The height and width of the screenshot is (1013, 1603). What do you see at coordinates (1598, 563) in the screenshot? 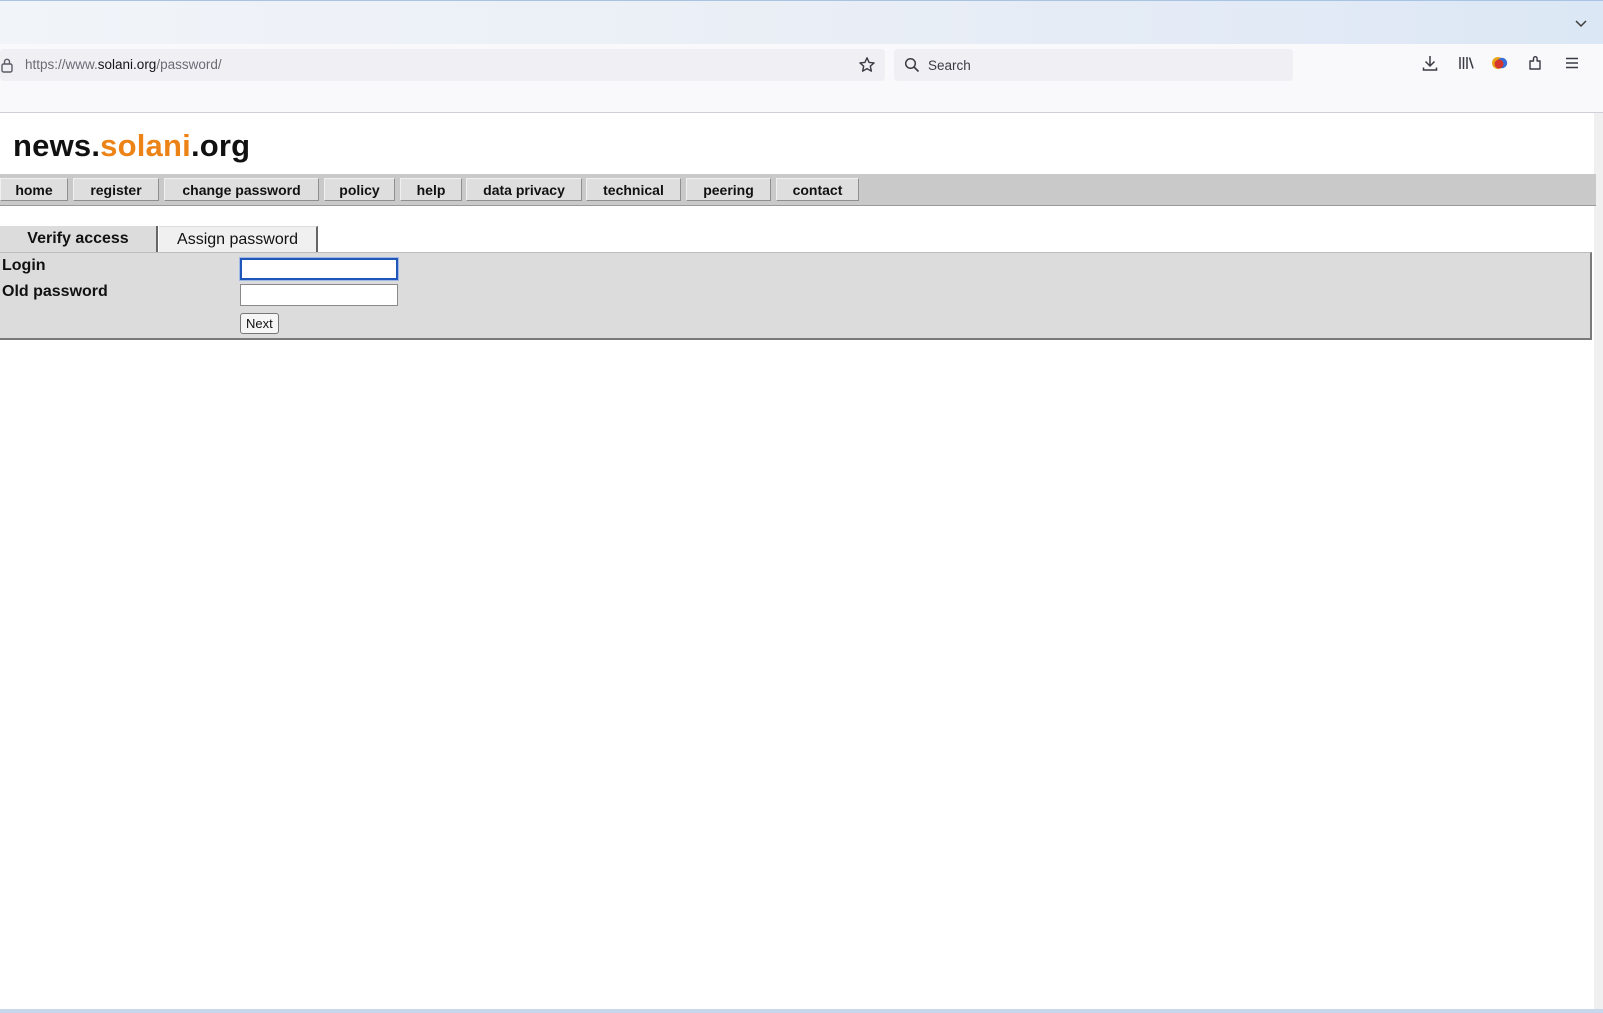
I see `vertical-scrollbar` at bounding box center [1598, 563].